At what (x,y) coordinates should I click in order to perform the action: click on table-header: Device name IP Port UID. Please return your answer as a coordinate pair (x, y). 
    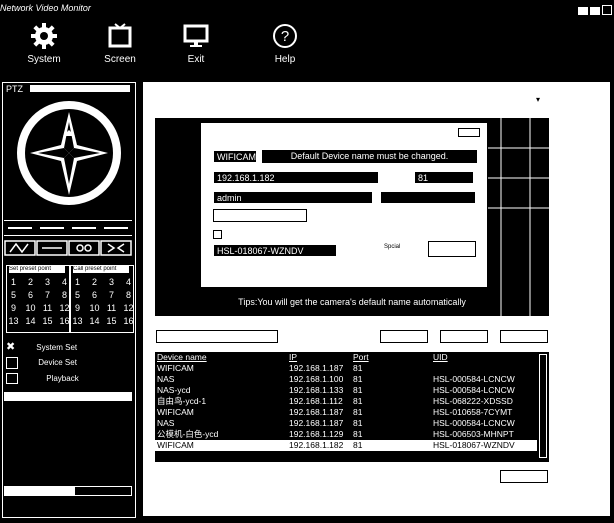
    Looking at the image, I should click on (346, 357).